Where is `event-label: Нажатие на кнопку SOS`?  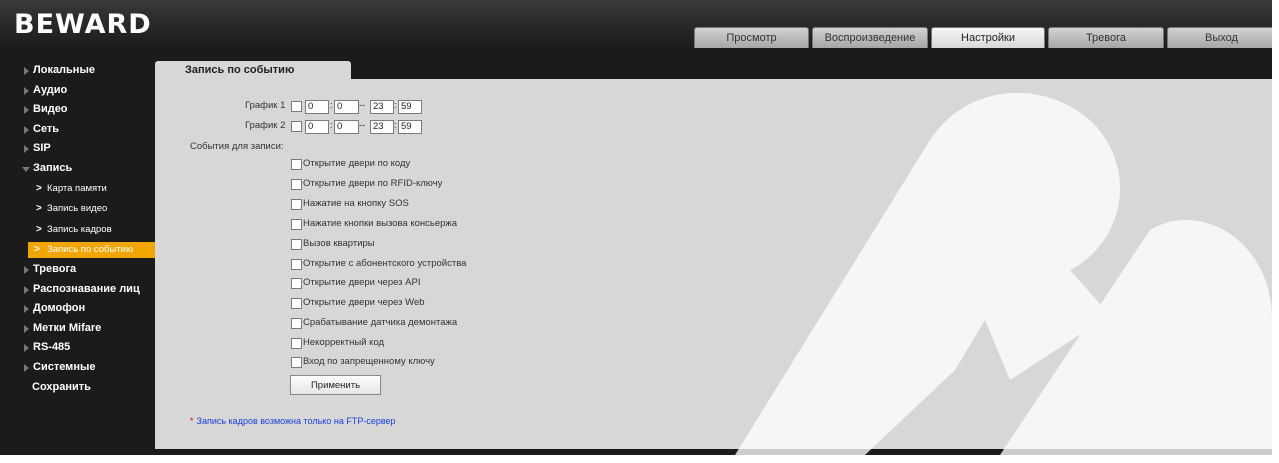 event-label: Нажатие на кнопку SOS is located at coordinates (356, 203).